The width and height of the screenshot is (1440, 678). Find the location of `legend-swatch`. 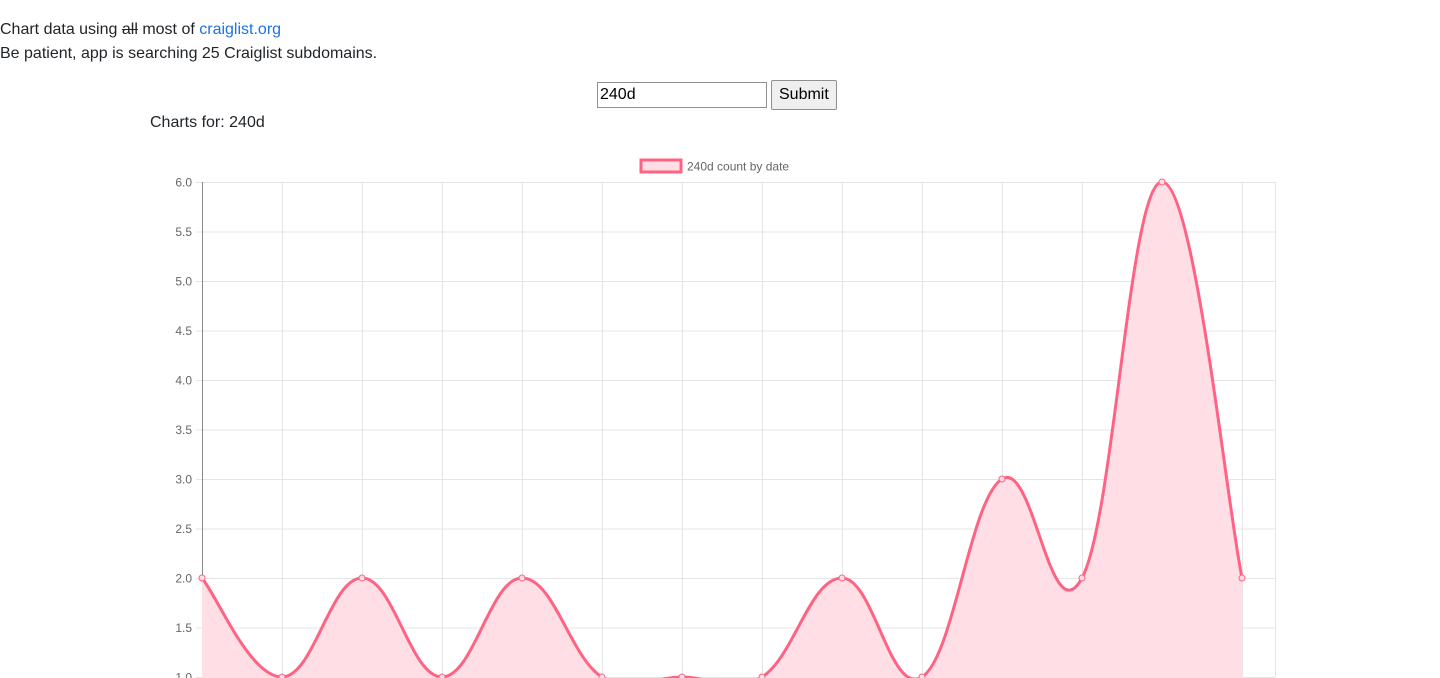

legend-swatch is located at coordinates (661, 166).